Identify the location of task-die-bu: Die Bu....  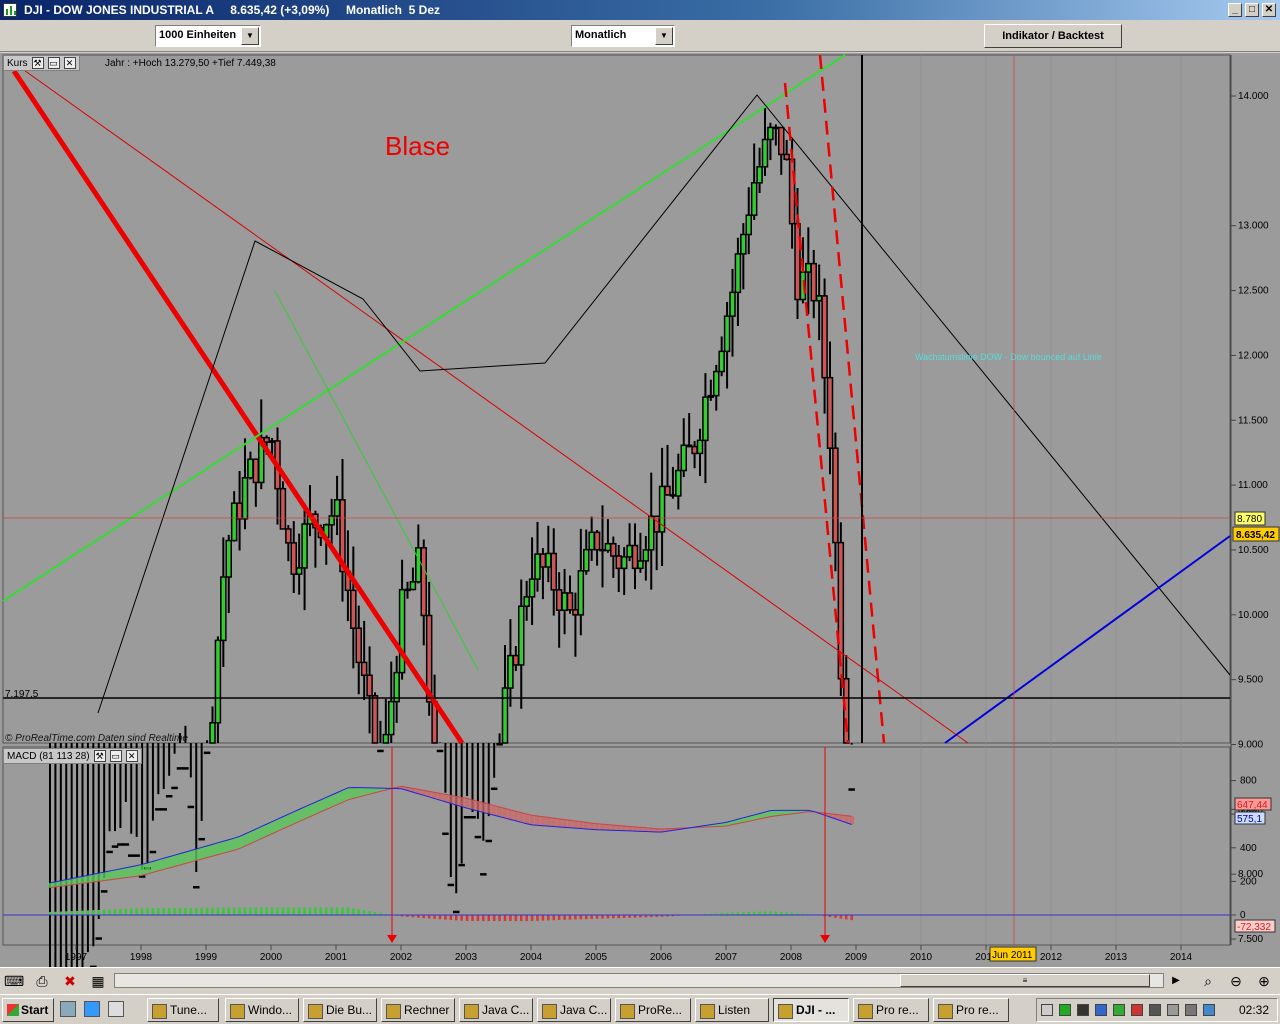
(340, 1010).